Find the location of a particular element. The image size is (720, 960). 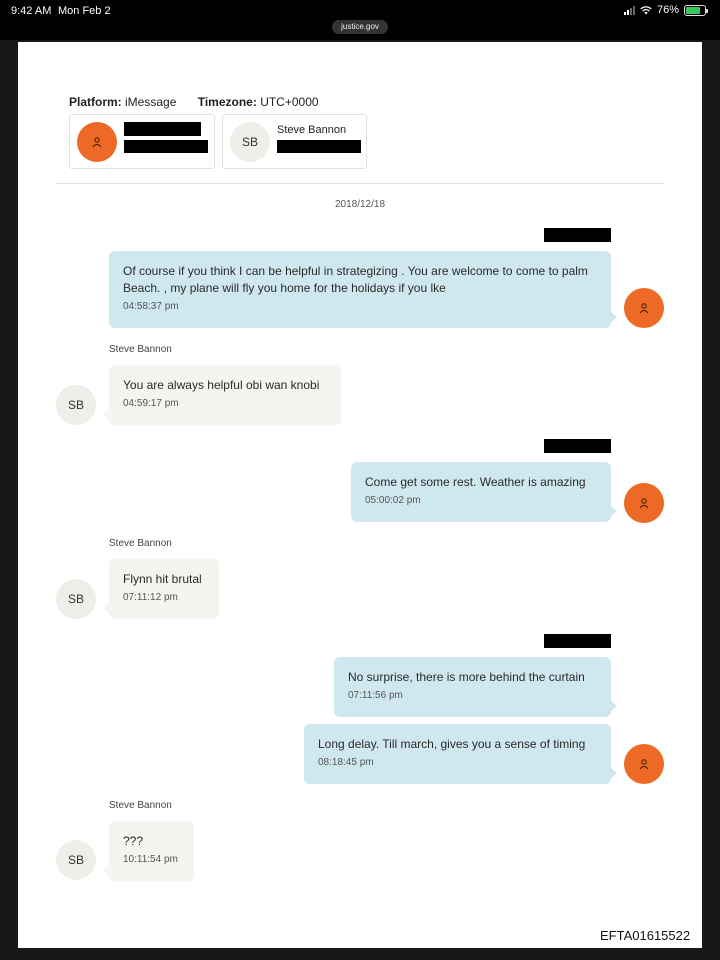

status-indicators: 76% is located at coordinates (665, 10).